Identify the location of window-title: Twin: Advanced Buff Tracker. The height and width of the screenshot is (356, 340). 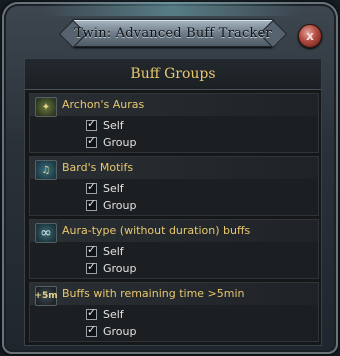
(173, 33).